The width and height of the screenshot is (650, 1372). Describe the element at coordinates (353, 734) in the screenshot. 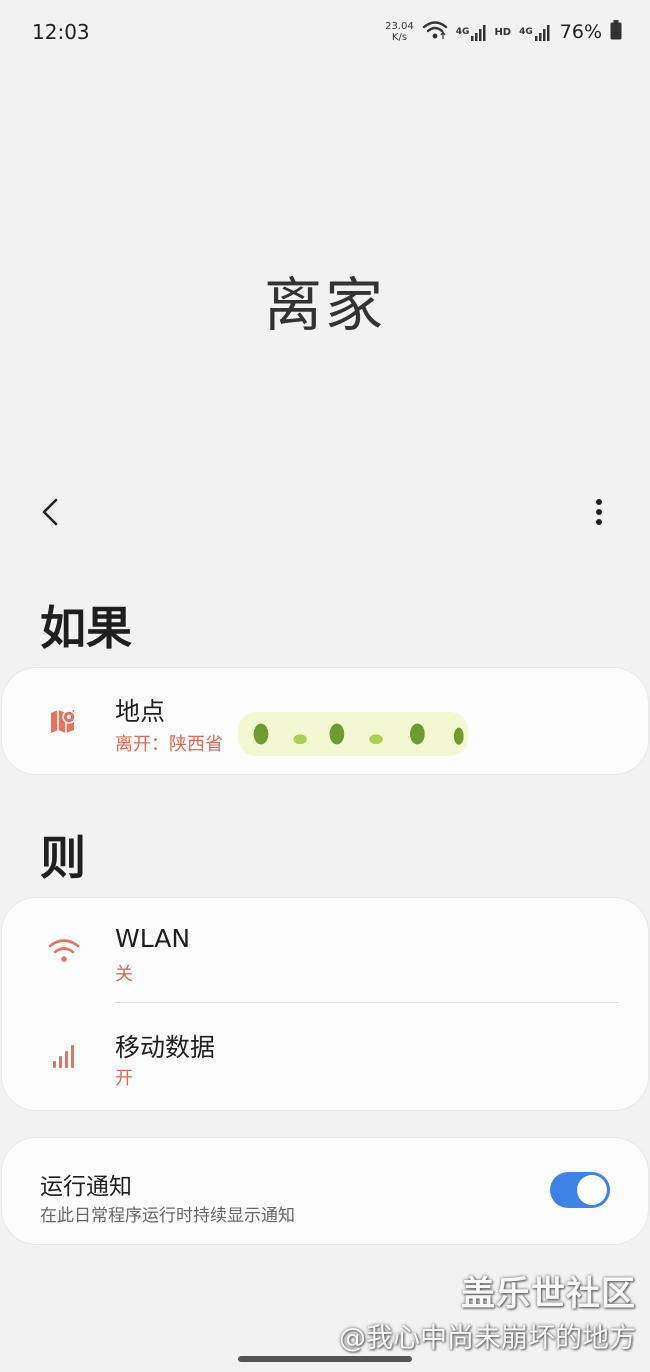

I see `redacted-location-sticker` at that location.